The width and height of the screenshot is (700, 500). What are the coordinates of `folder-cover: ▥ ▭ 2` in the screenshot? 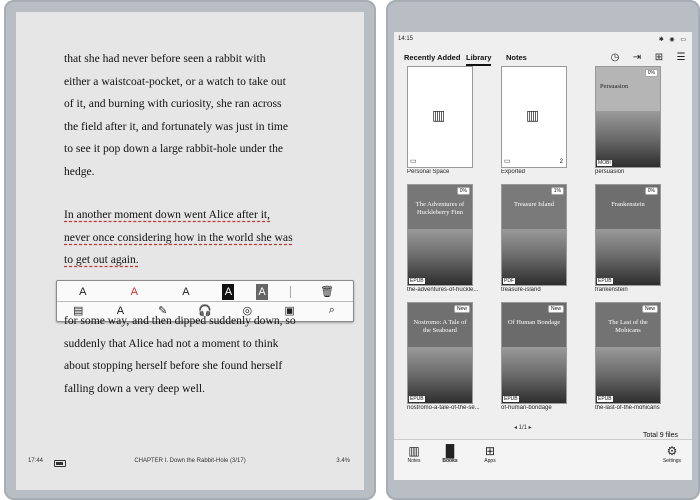 It's located at (534, 117).